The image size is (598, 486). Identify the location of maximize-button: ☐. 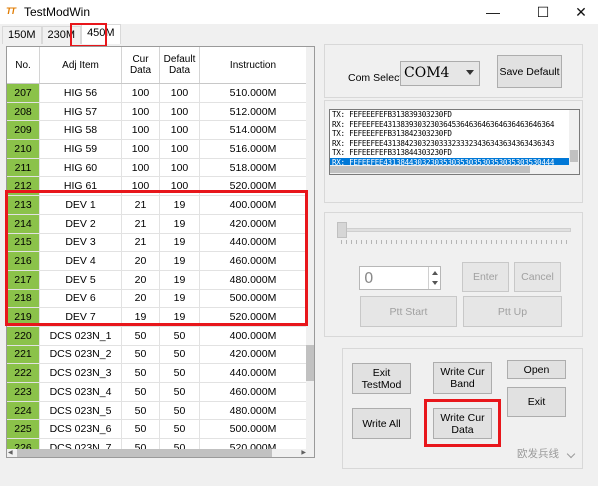
(543, 12).